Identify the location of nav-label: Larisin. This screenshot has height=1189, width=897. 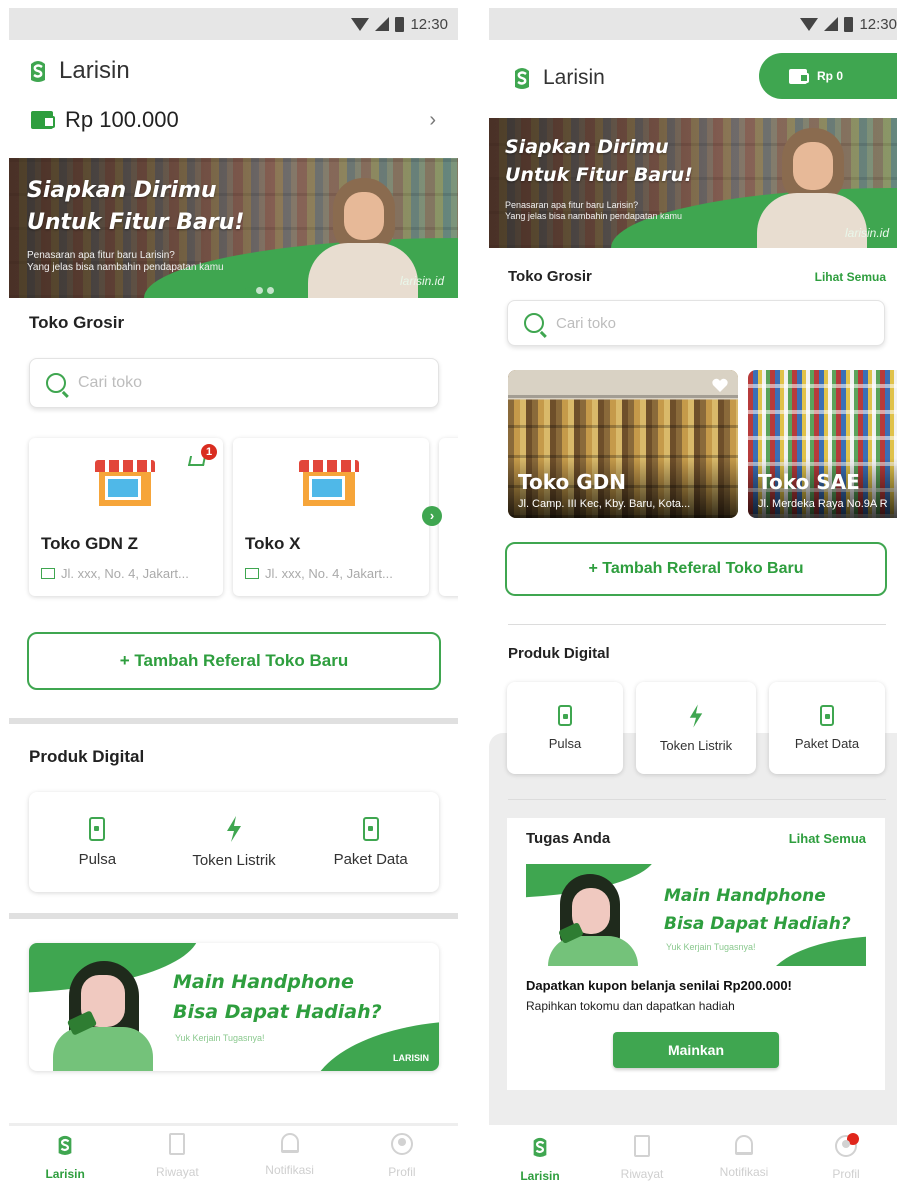
(540, 1176).